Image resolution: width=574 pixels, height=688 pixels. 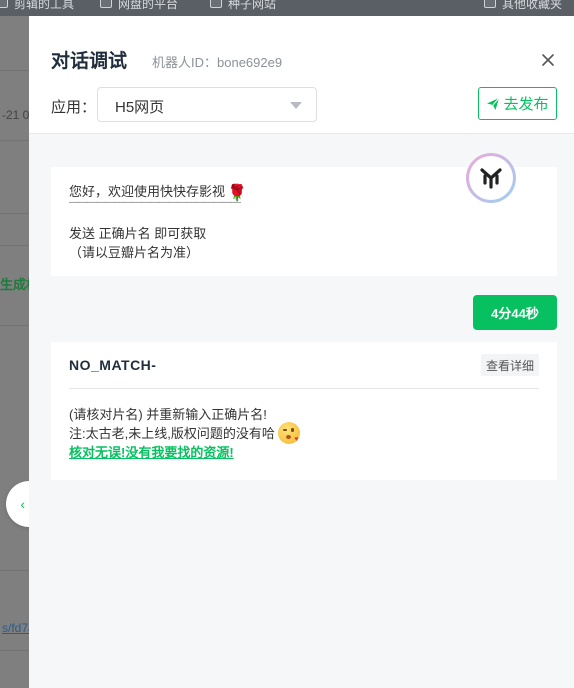 What do you see at coordinates (493, 103) in the screenshot?
I see `paper-plane-icon` at bounding box center [493, 103].